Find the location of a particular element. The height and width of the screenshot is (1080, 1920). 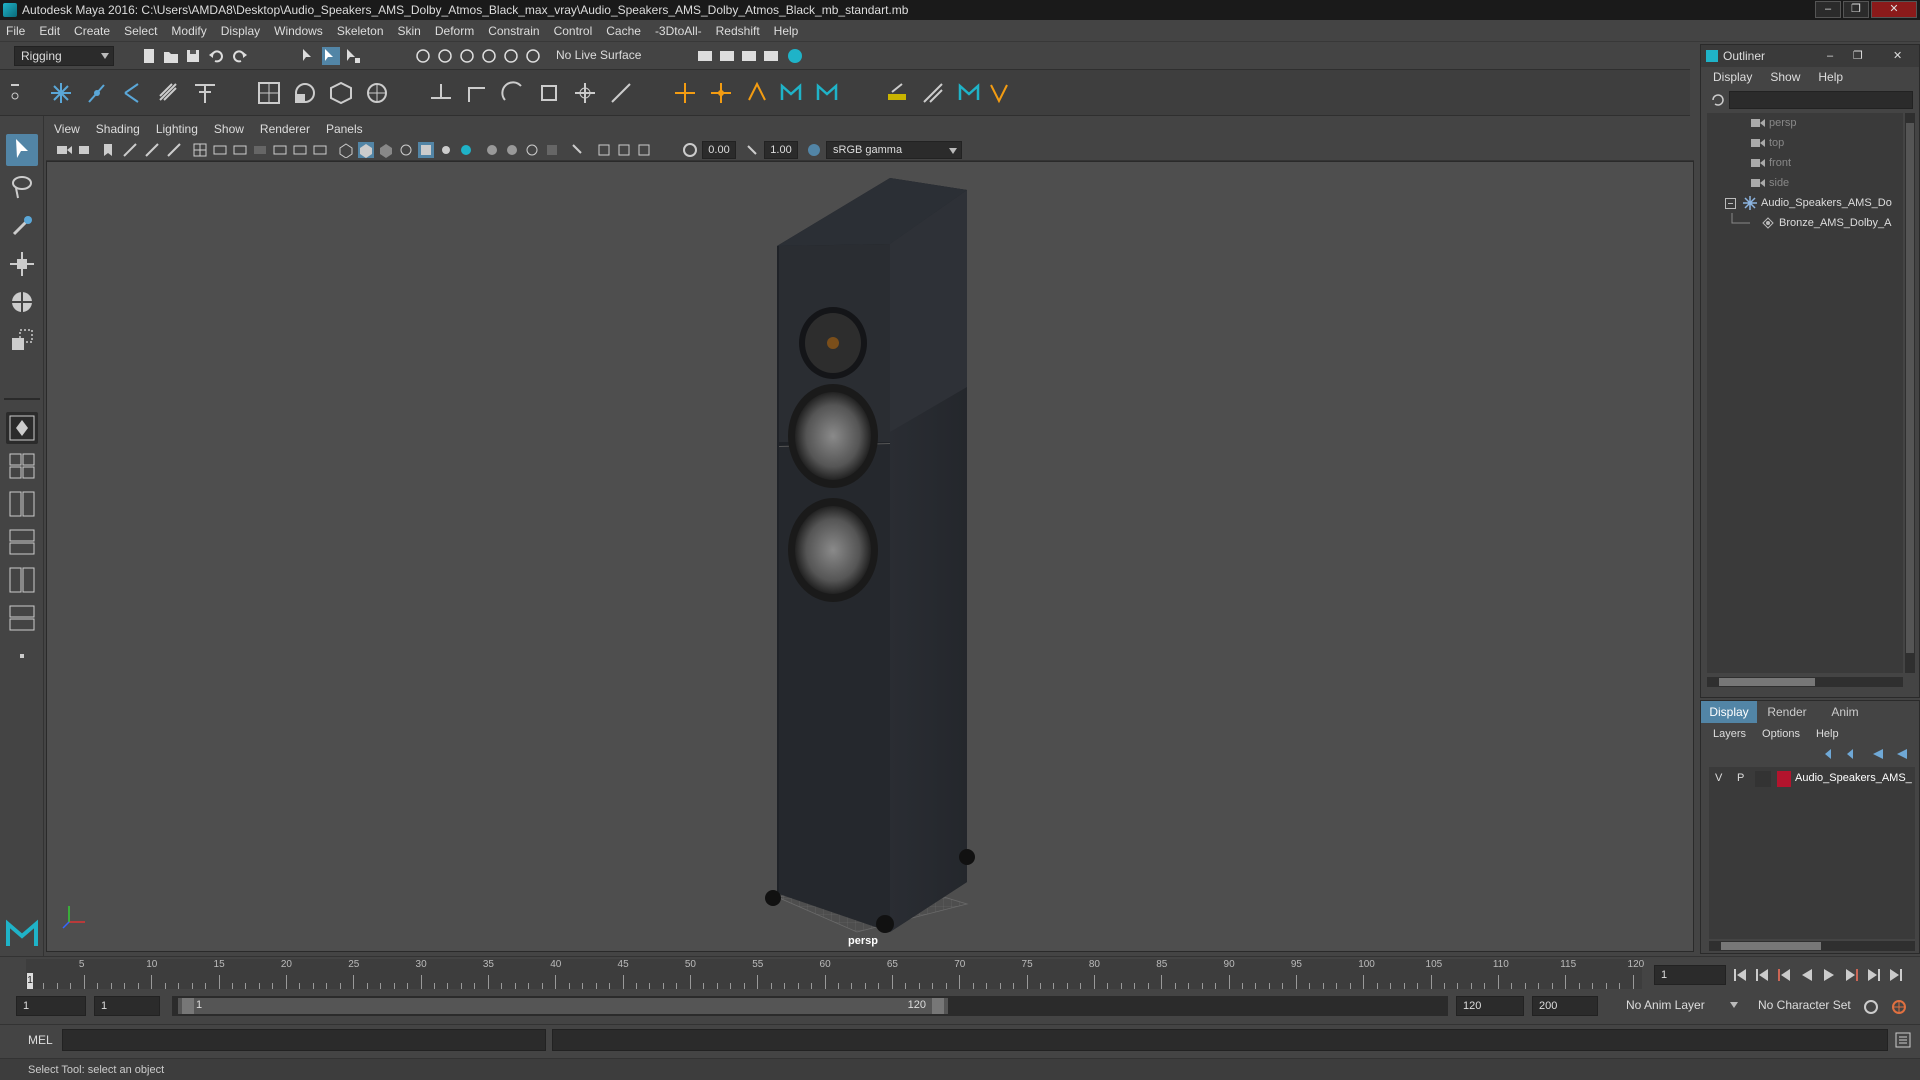

panel-menu-panels: Panels is located at coordinates (344, 129).